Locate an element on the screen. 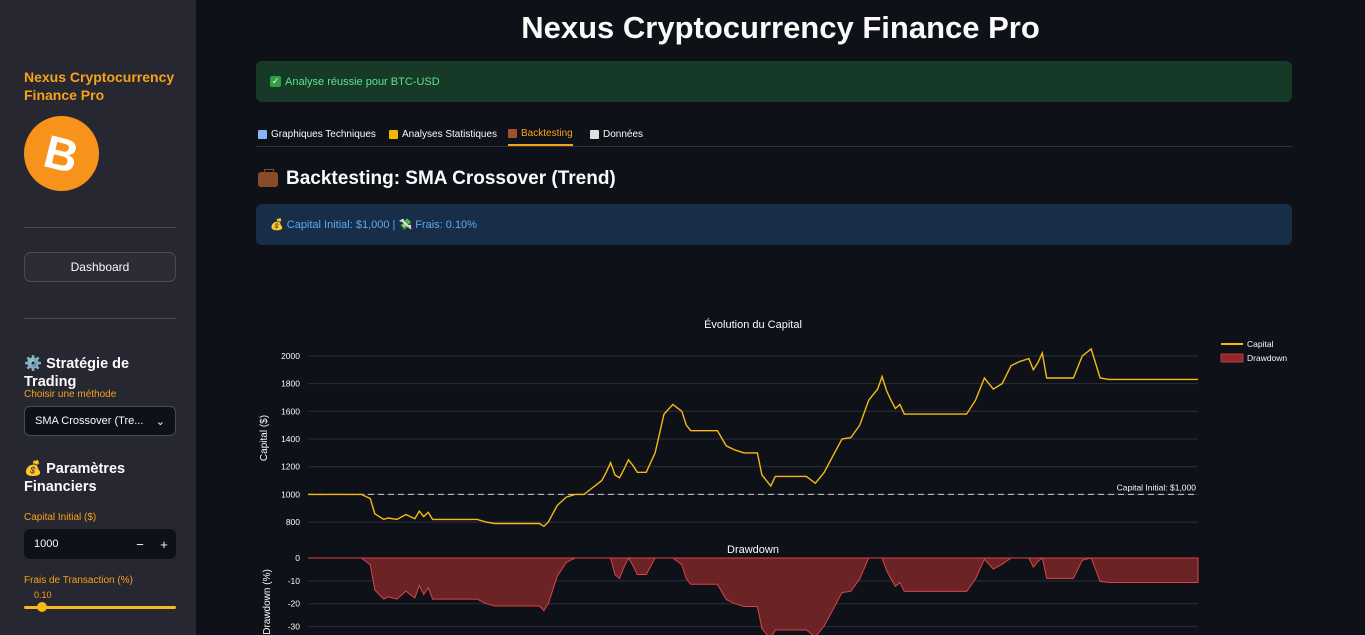  drawdown-y-tick: -10 is located at coordinates (294, 581).